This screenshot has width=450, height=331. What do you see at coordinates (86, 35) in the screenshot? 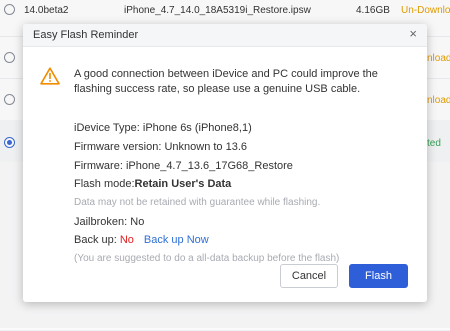
I see `dialog-title: Easy Flash Reminder` at bounding box center [86, 35].